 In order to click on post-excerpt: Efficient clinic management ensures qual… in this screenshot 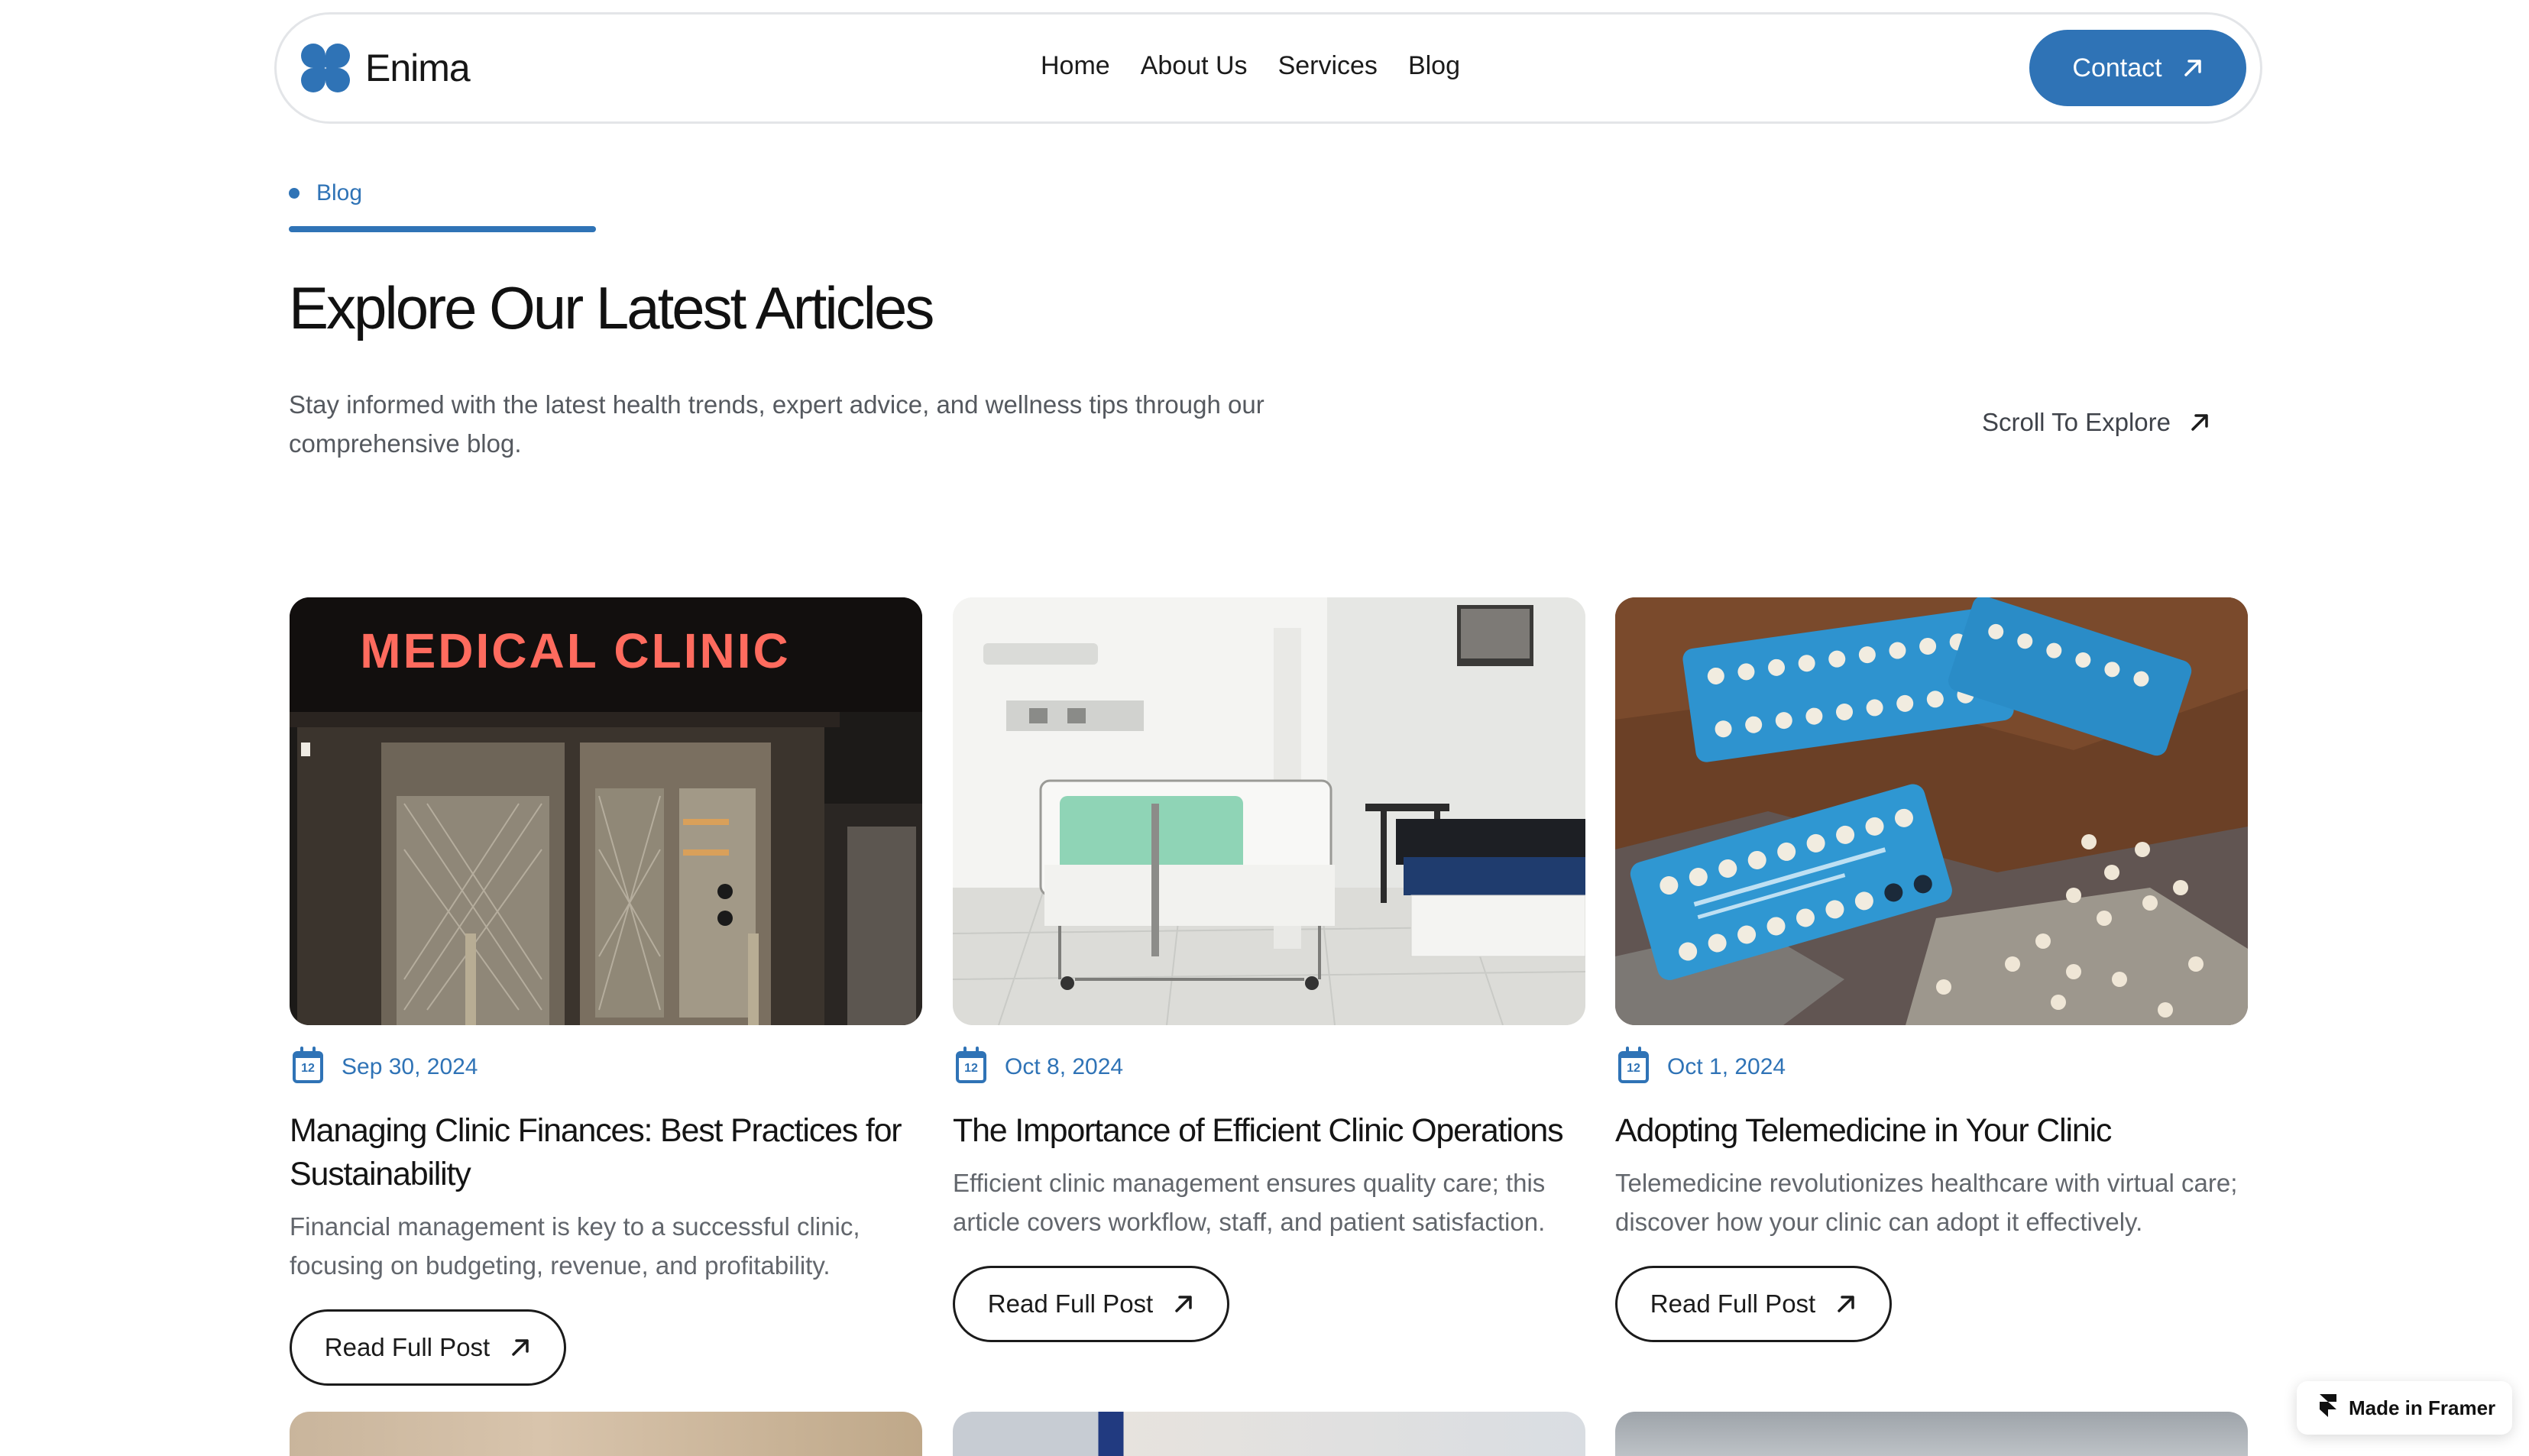, I will do `click(1249, 1203)`.